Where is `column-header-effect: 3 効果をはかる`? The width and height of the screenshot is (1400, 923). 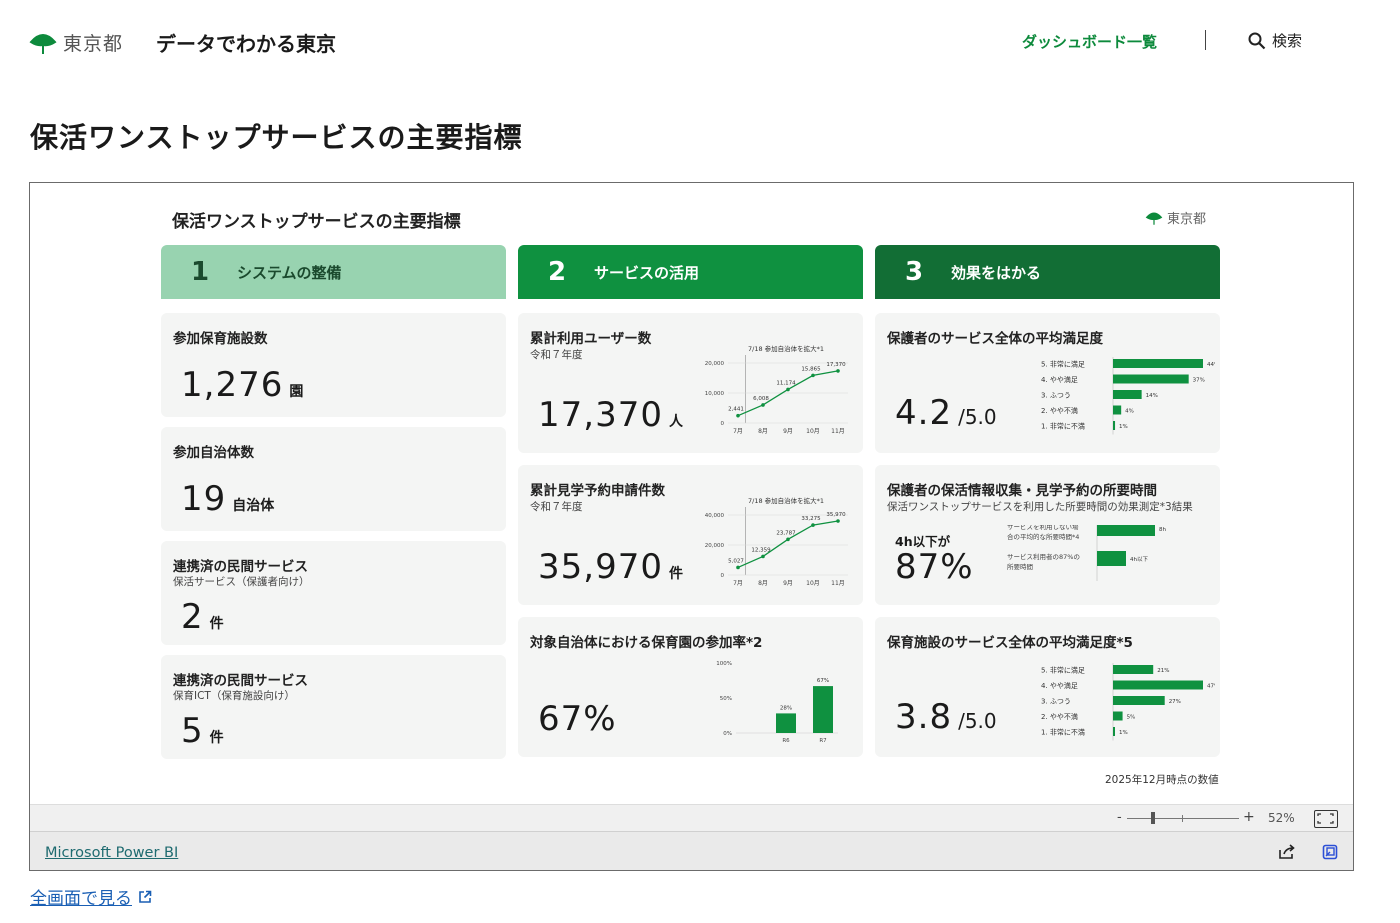
column-header-effect: 3 効果をはかる is located at coordinates (1047, 272).